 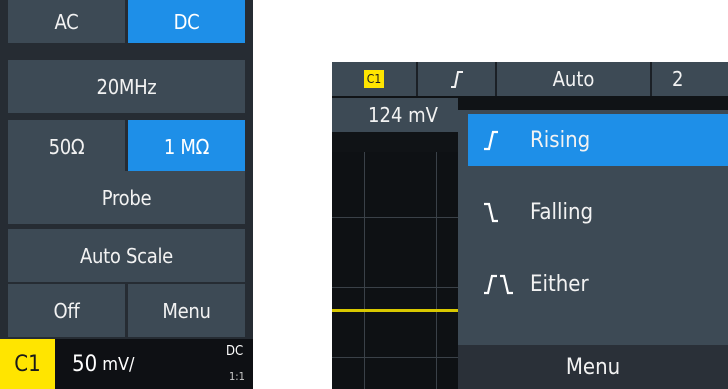 I want to click on coupling-ac-button: AC, so click(x=66, y=21).